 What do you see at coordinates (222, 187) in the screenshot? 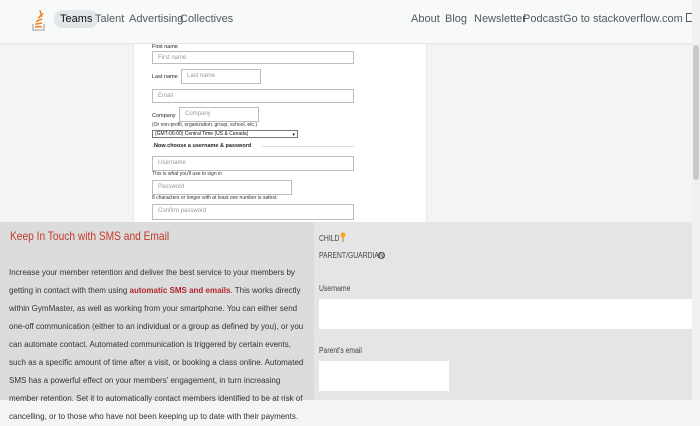
I see `password-field: Password` at bounding box center [222, 187].